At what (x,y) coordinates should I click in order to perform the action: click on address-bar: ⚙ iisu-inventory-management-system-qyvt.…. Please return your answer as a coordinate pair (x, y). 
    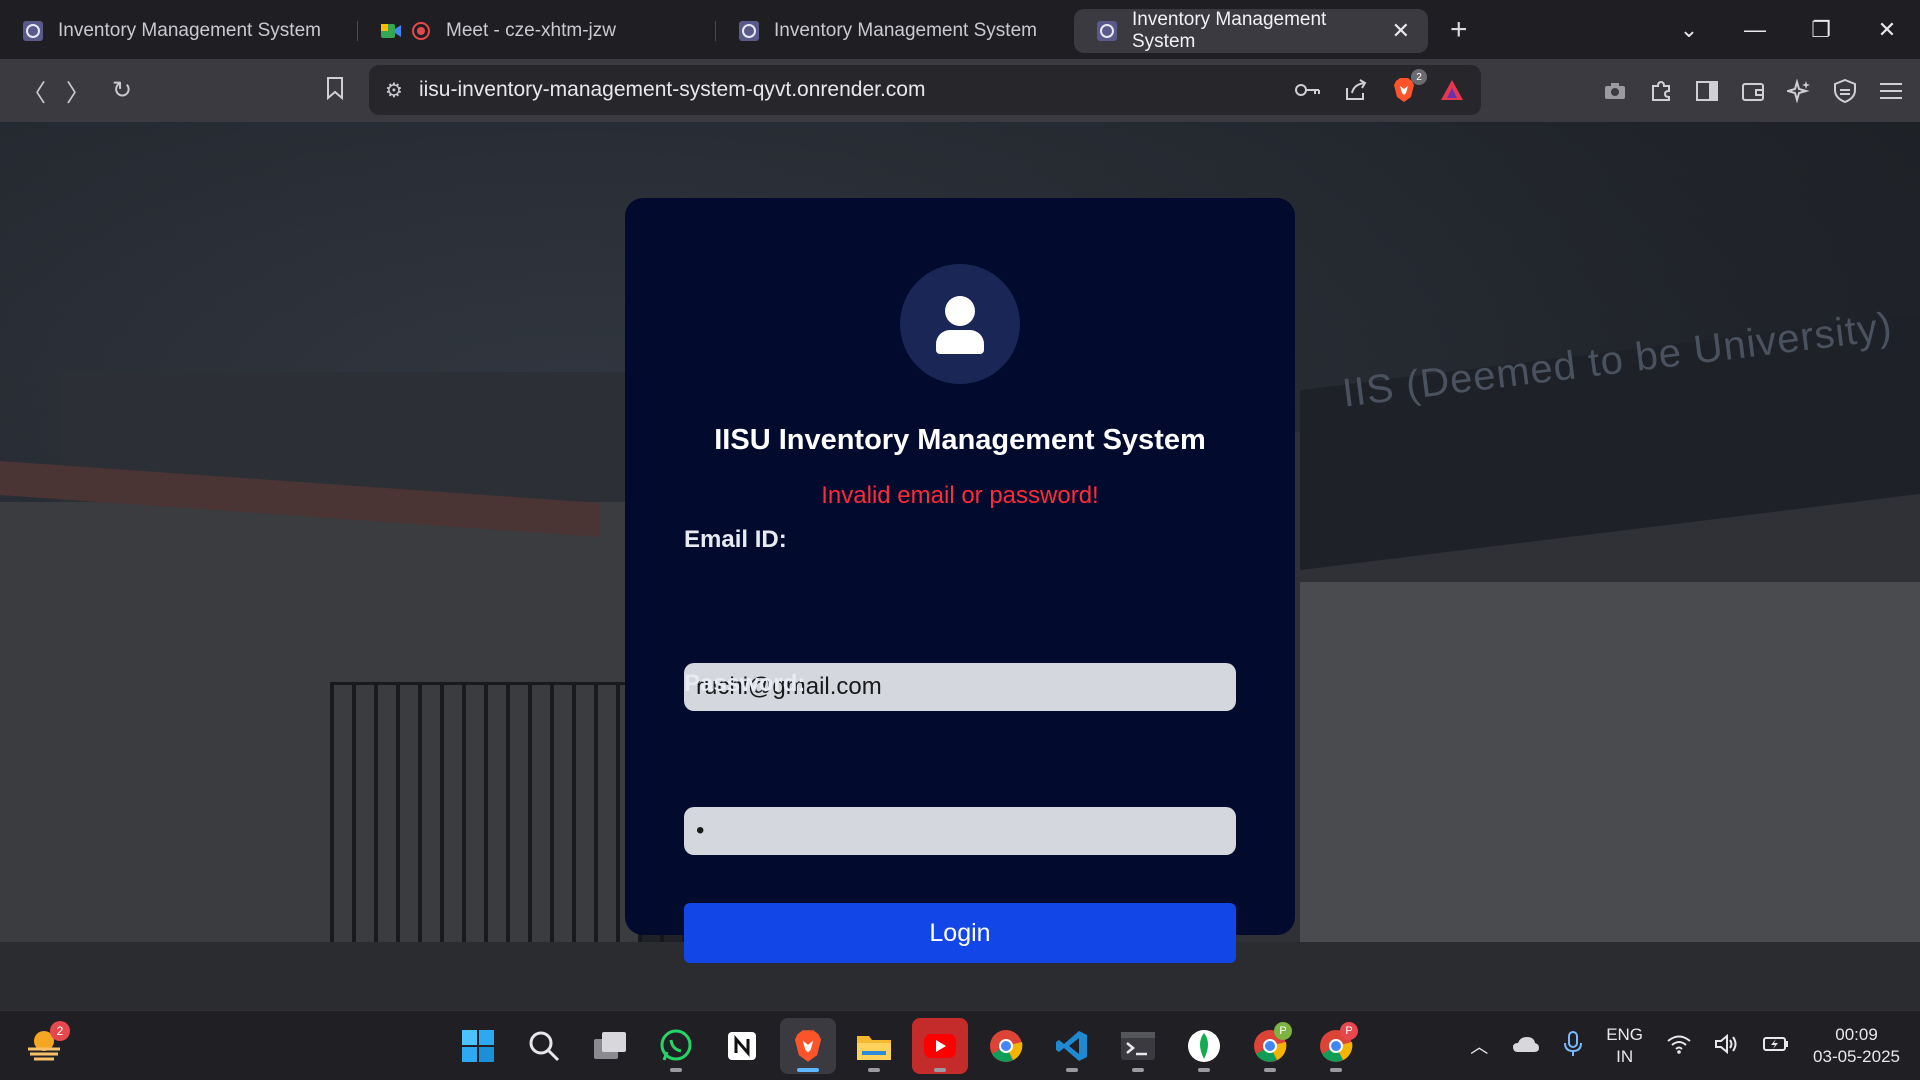
    Looking at the image, I should click on (925, 90).